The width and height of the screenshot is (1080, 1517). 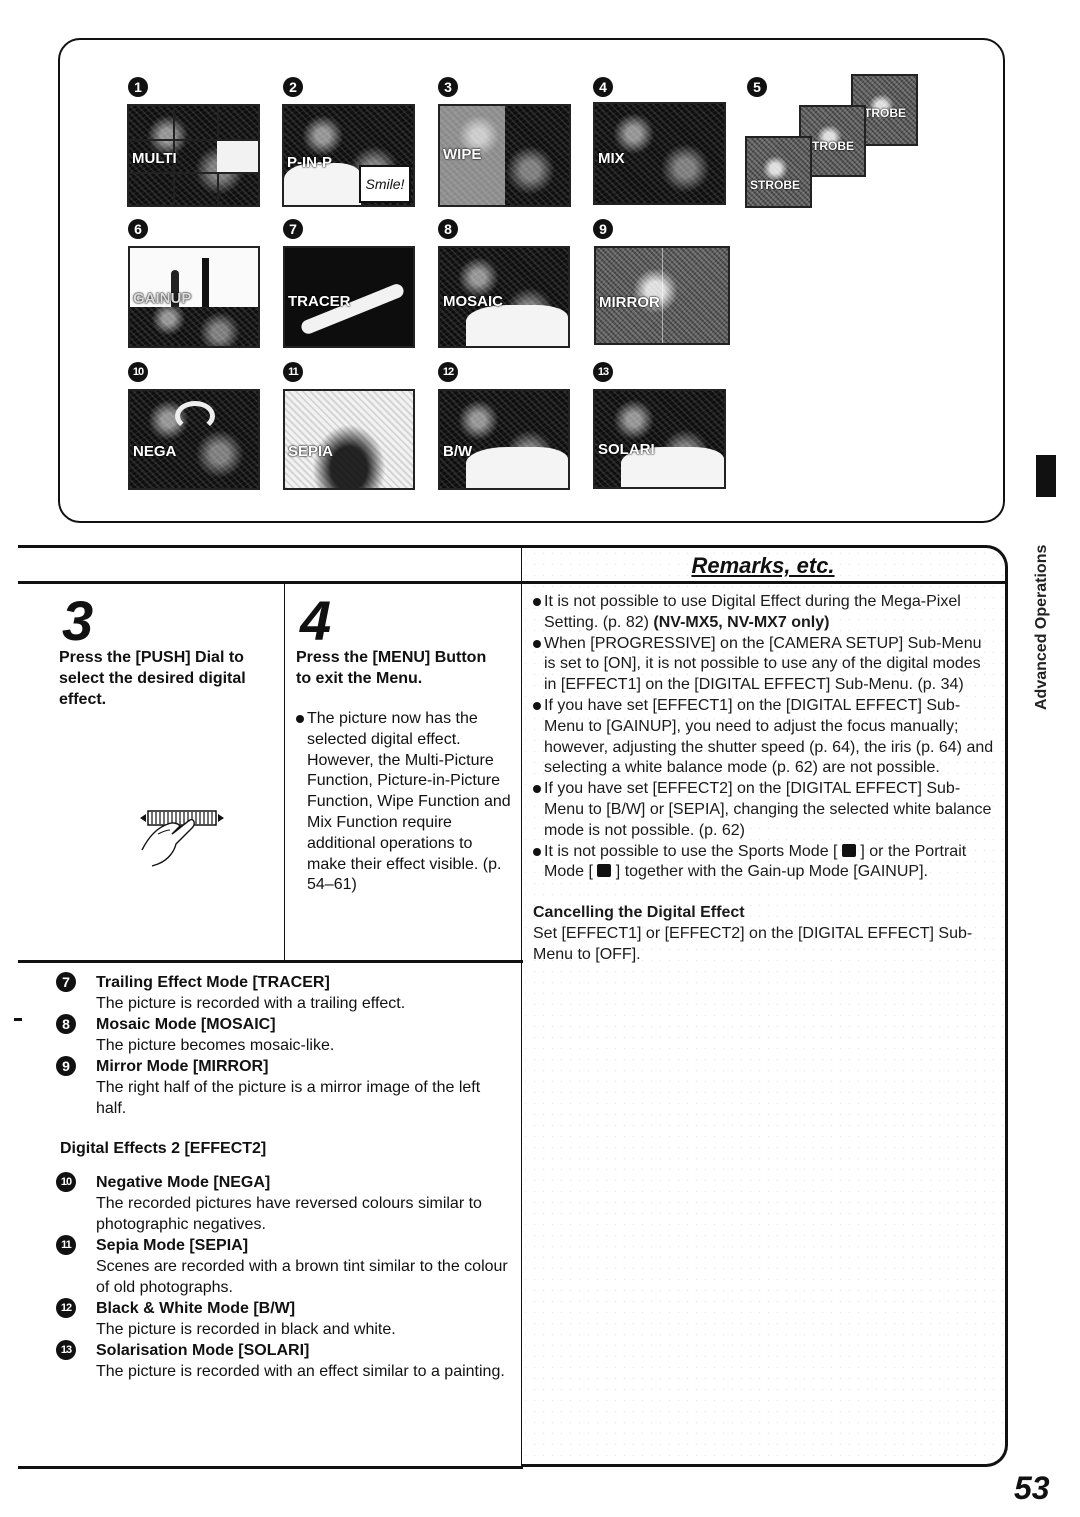 What do you see at coordinates (319, 301) in the screenshot?
I see `thumbnail-label: TRACER` at bounding box center [319, 301].